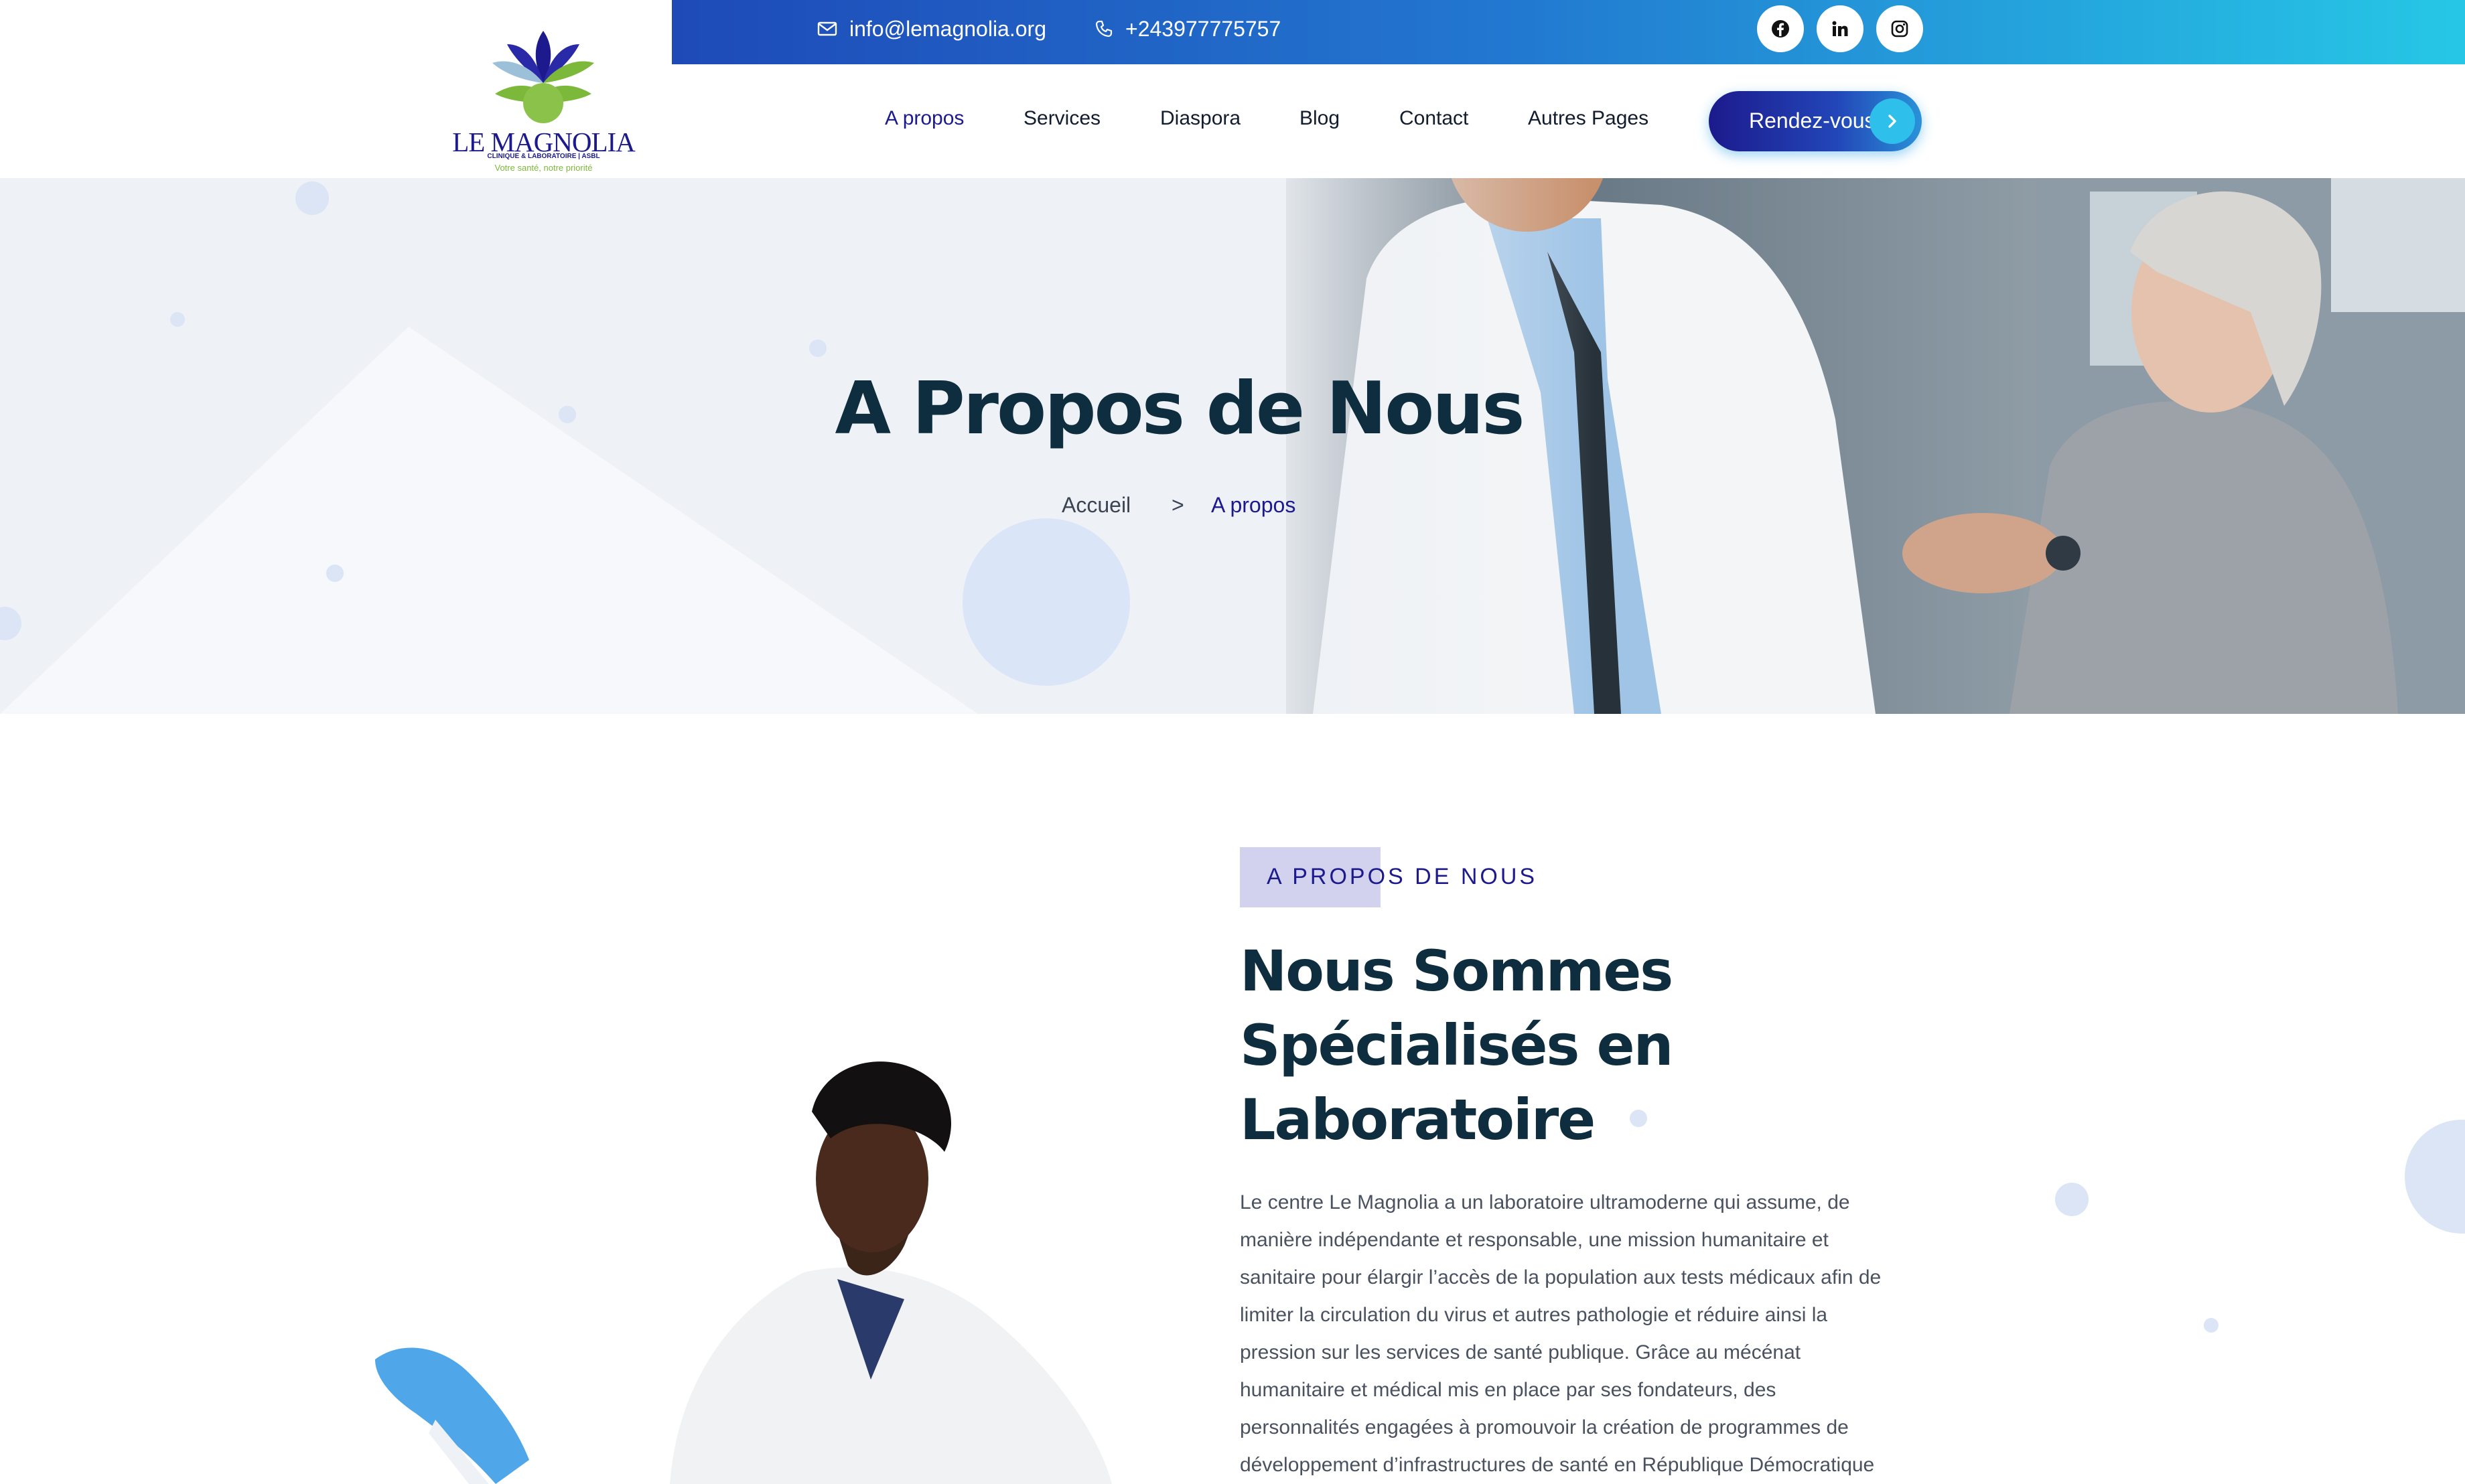  I want to click on section-title-line: Laboratoire, so click(1418, 1120).